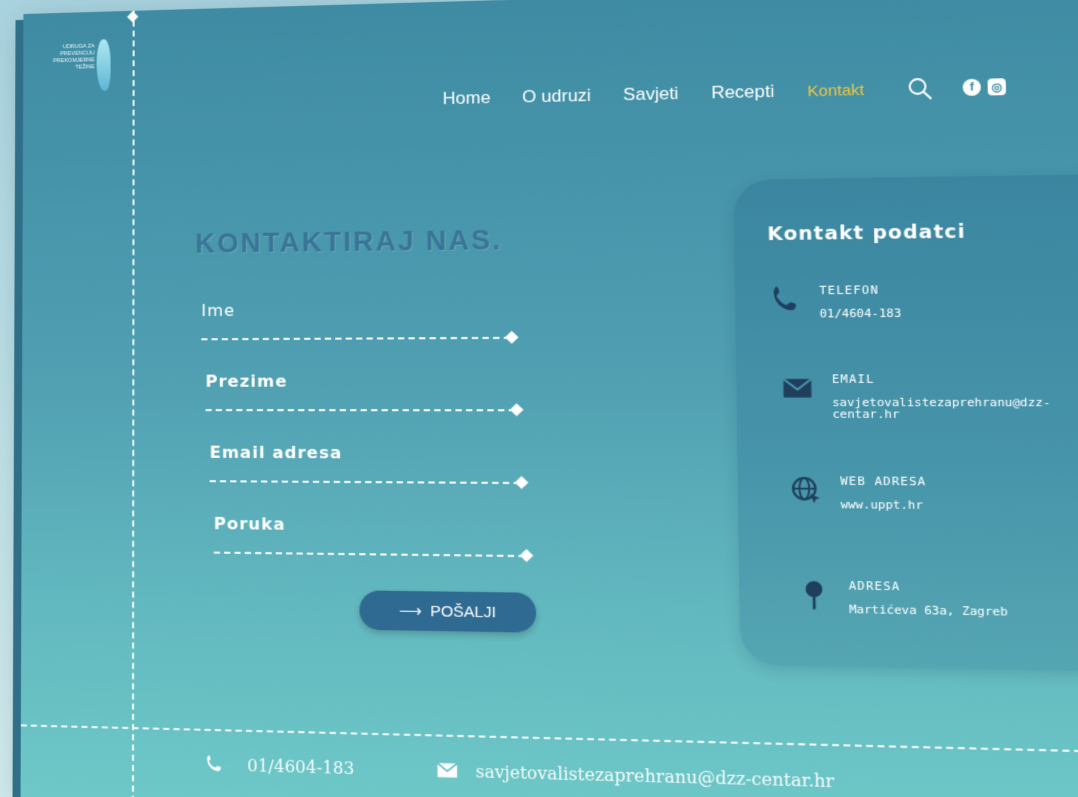  What do you see at coordinates (874, 586) in the screenshot?
I see `contact-item-key: ADRESA` at bounding box center [874, 586].